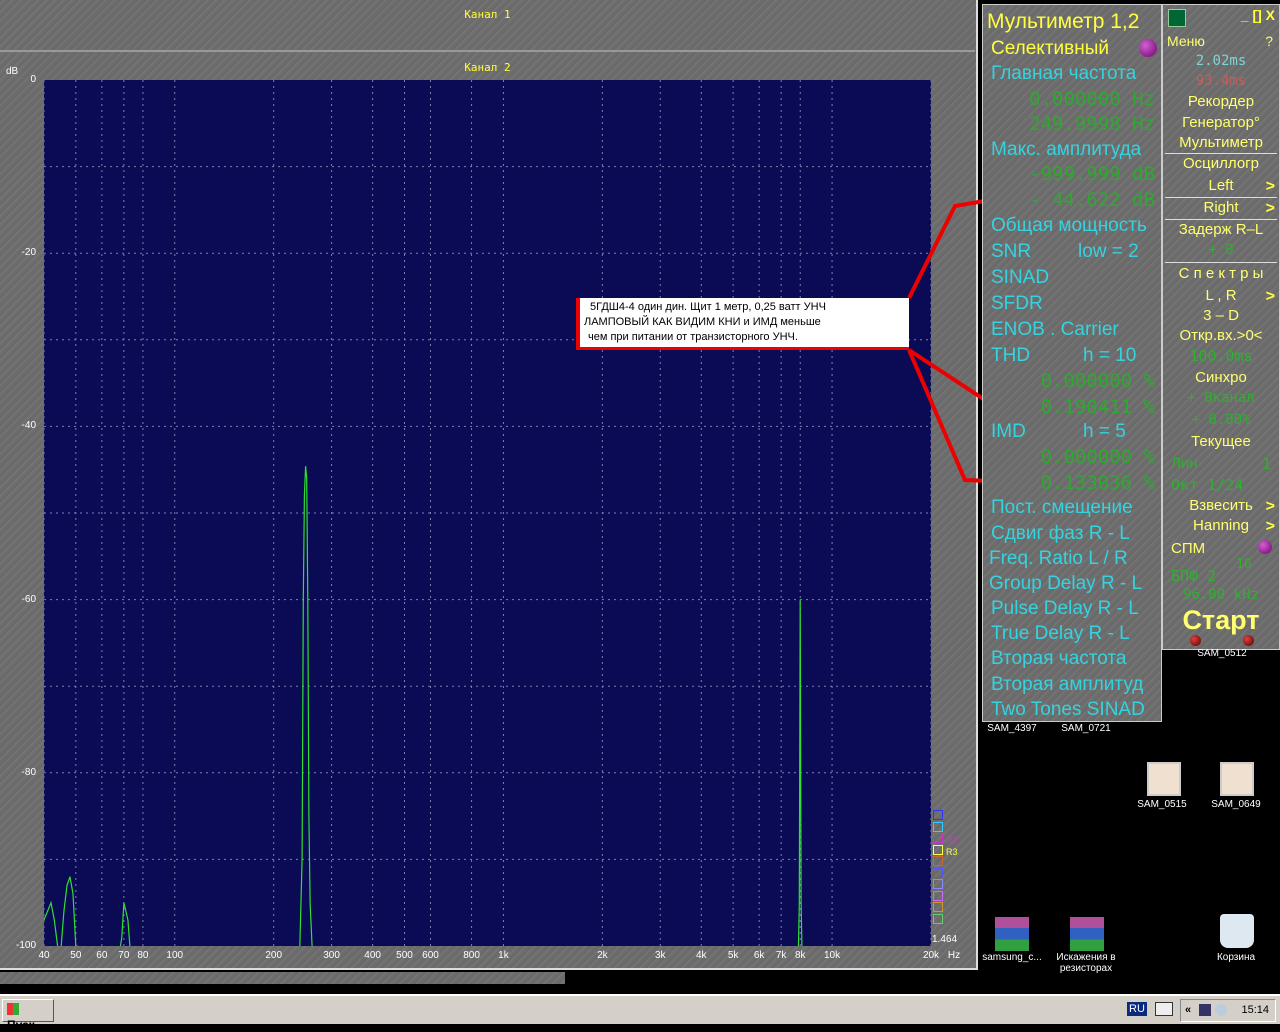  Describe the element at coordinates (28, 1015) in the screenshot. I see `start-button: Пуск` at that location.